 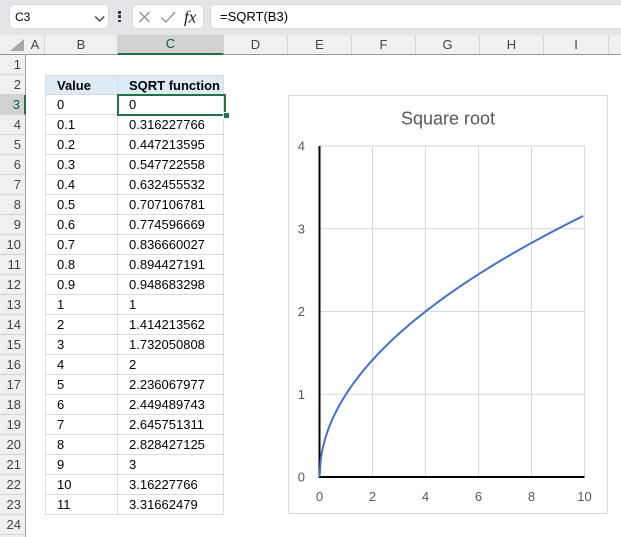 What do you see at coordinates (531, 496) in the screenshot?
I see `svg-text: 8` at bounding box center [531, 496].